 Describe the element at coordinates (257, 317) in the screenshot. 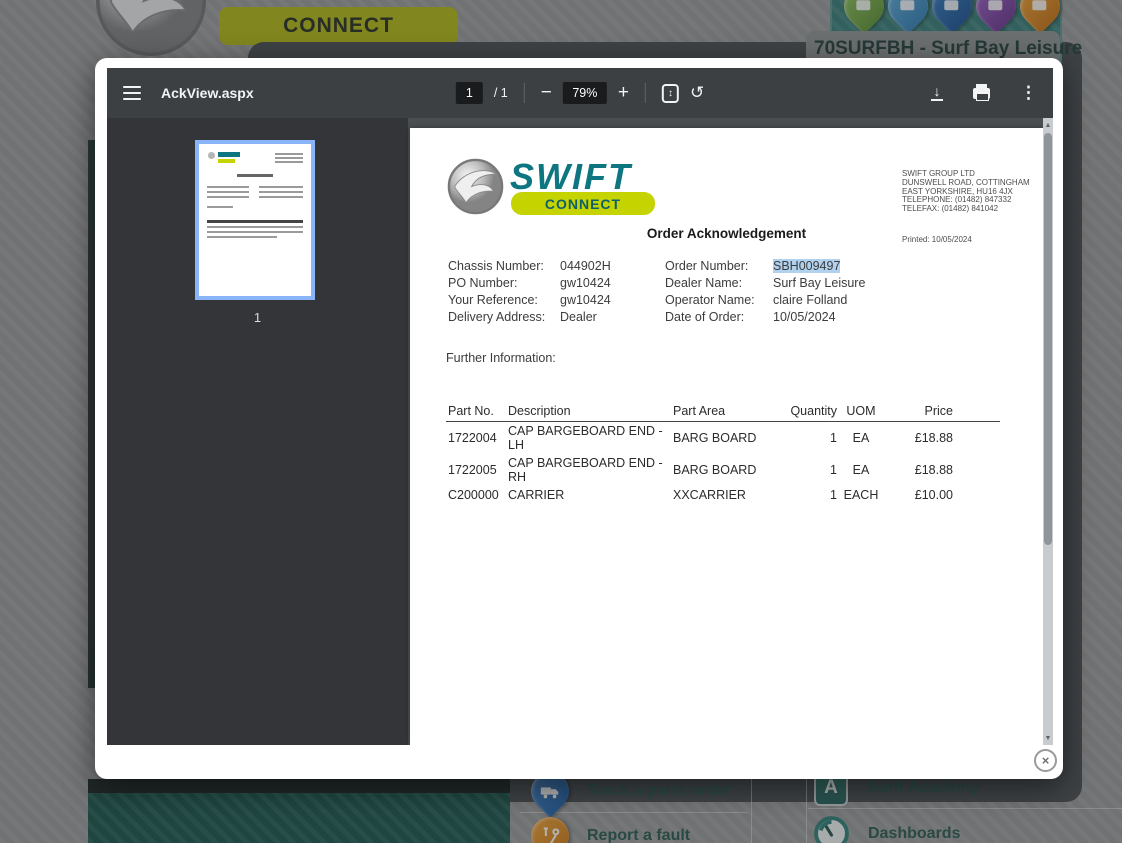

I see `thumbnail-page-number: 1` at that location.